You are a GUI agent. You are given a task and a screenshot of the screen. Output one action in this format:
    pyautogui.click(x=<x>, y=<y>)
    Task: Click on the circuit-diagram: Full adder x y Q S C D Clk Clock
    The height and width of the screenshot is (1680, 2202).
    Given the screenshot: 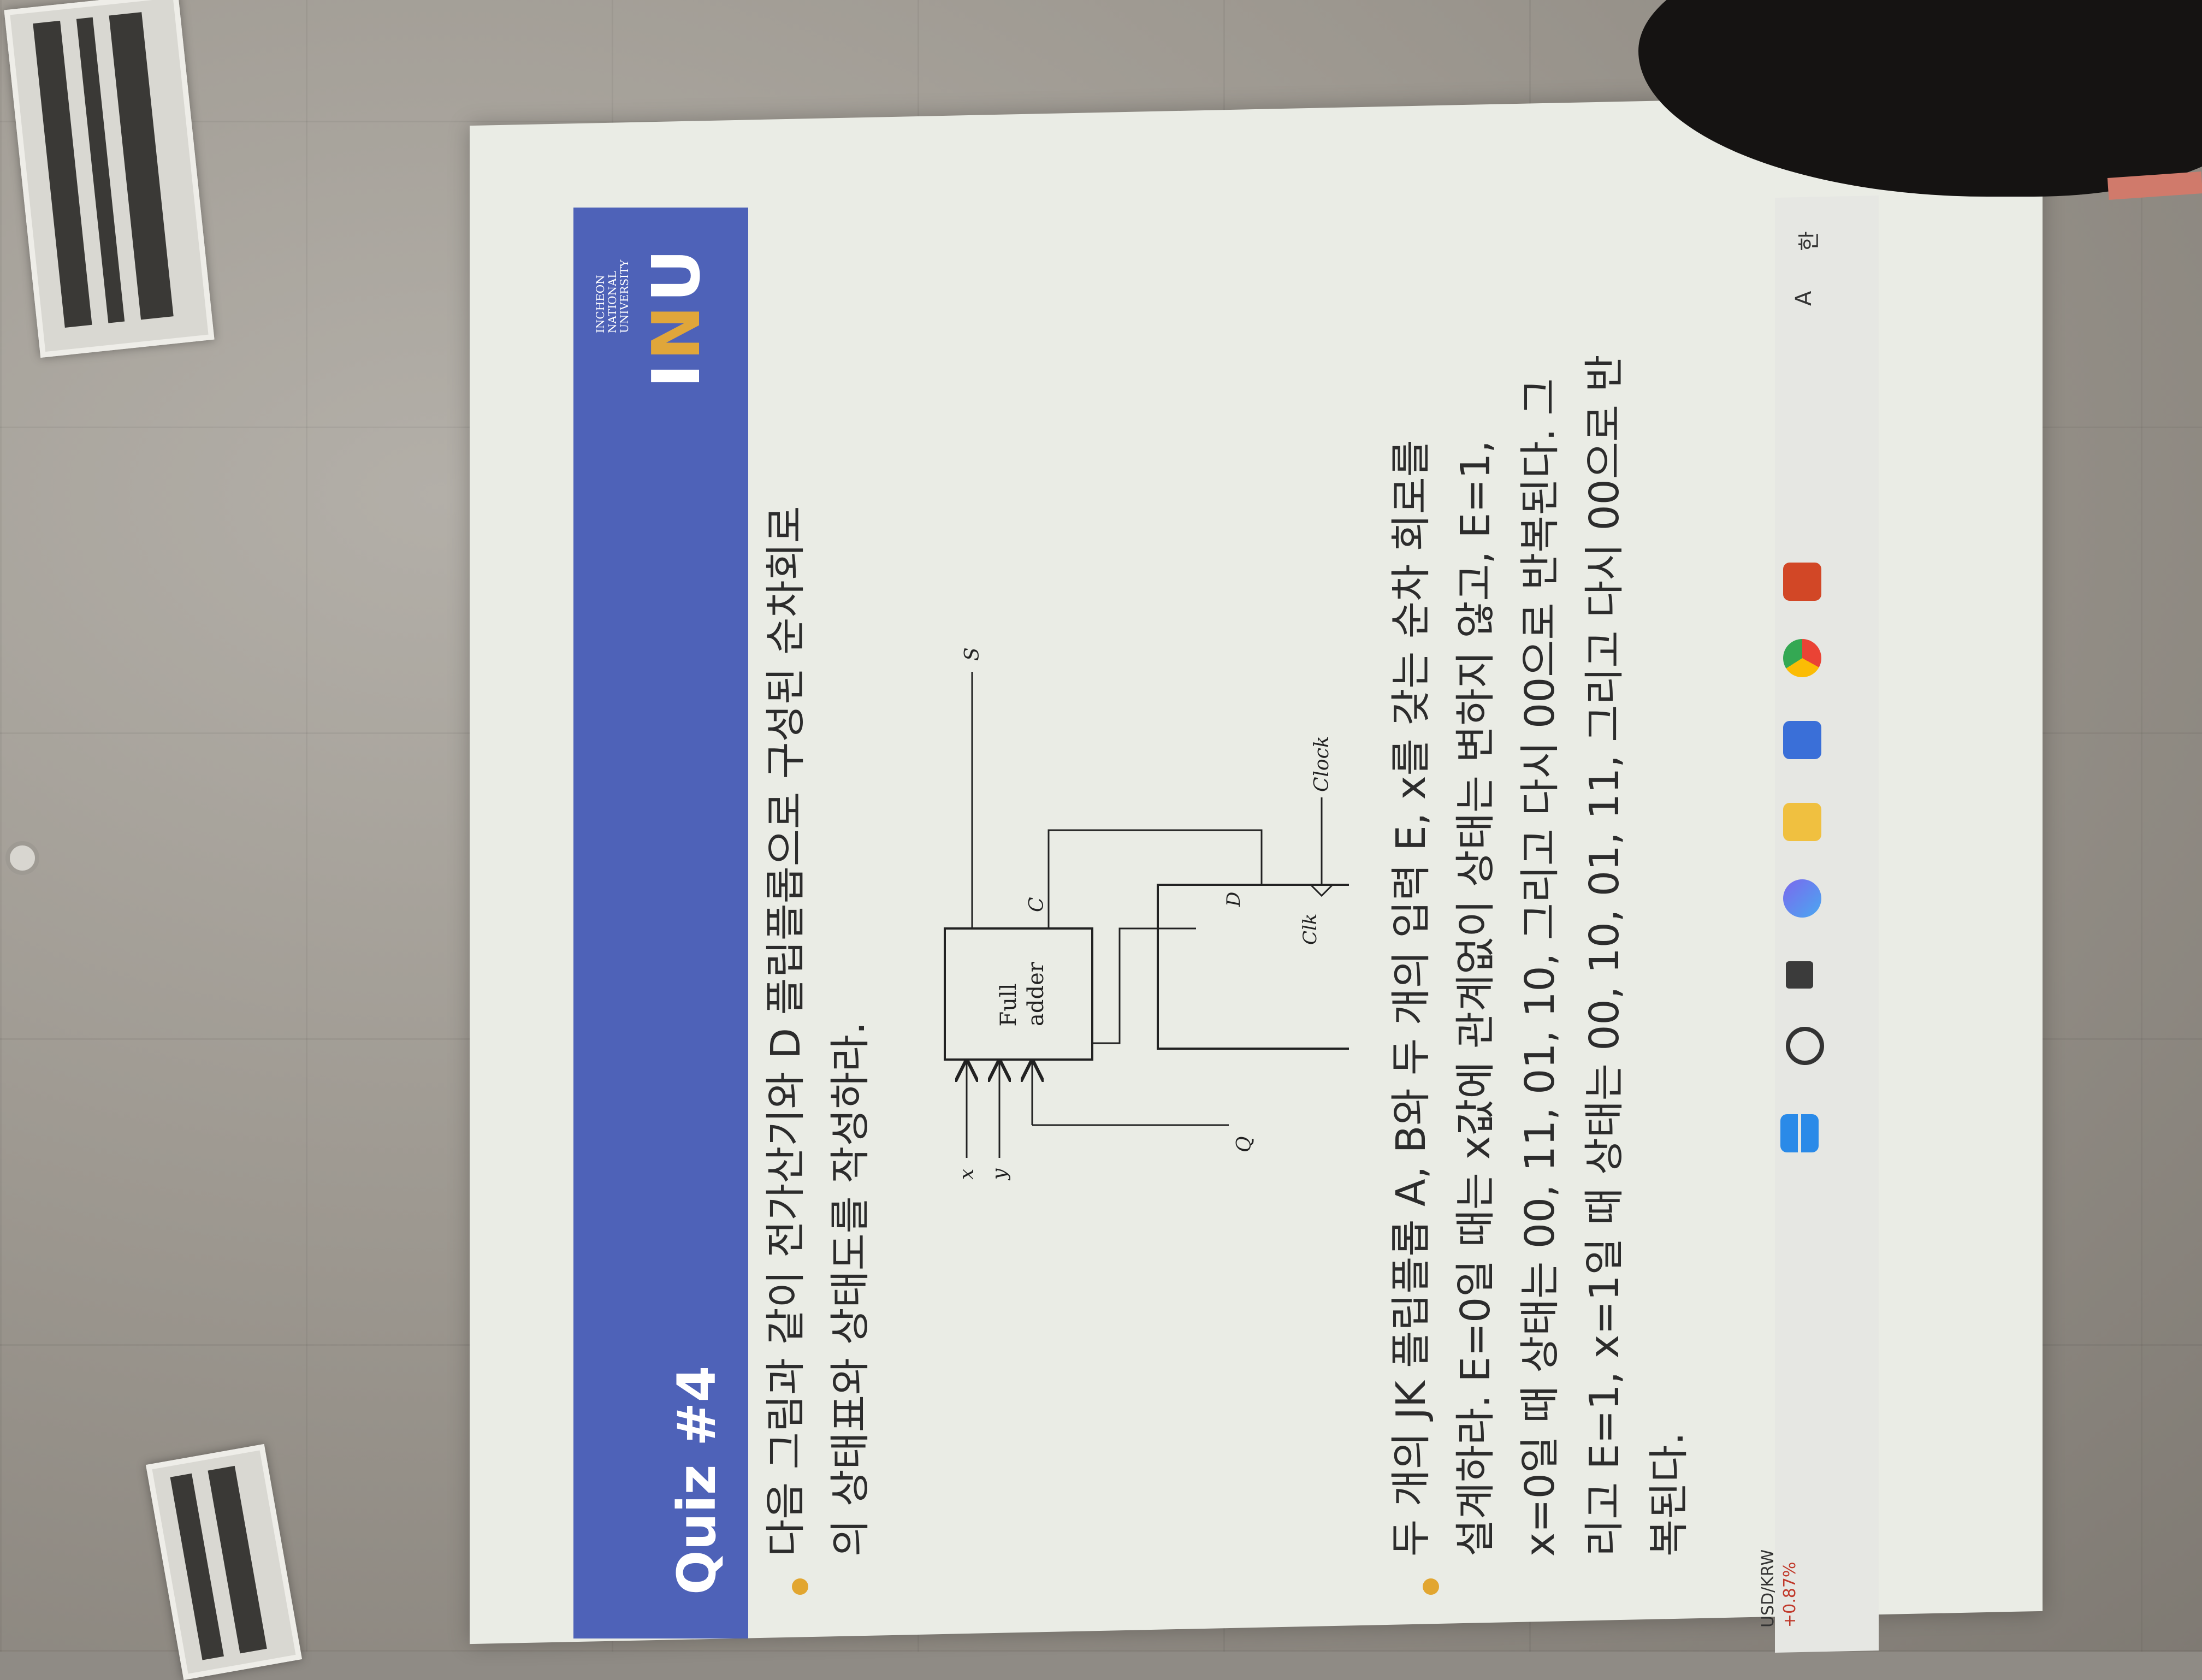 What is the action you would take?
    pyautogui.click(x=1146, y=914)
    